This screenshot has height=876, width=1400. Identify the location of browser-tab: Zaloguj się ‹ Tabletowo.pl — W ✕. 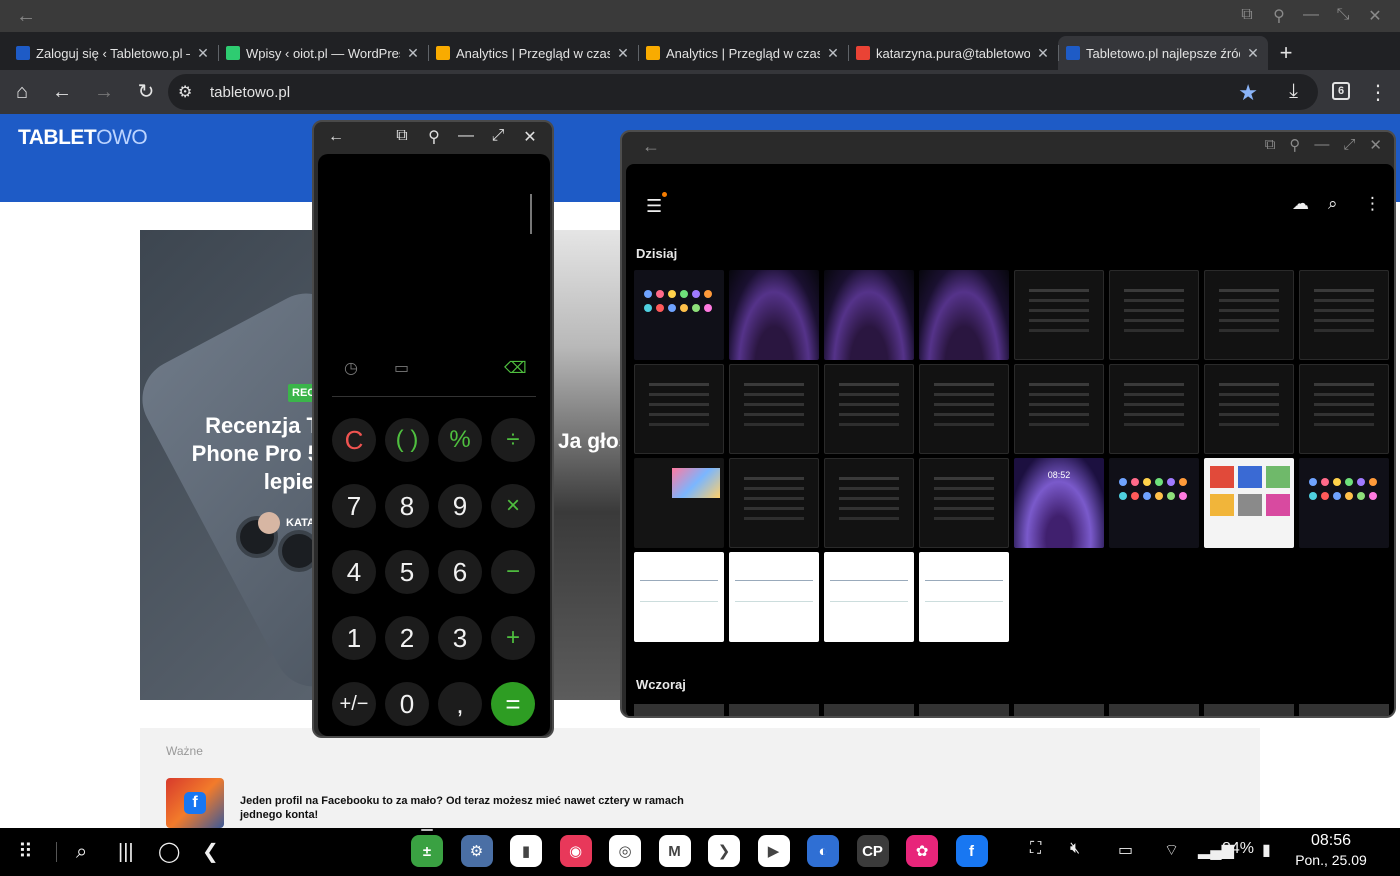
(113, 53).